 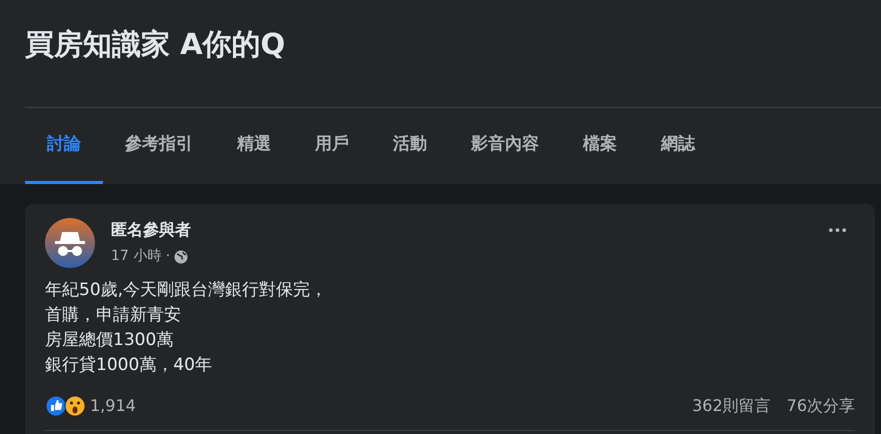 I want to click on group-title: 買房知識家 A你的Q, so click(x=155, y=44).